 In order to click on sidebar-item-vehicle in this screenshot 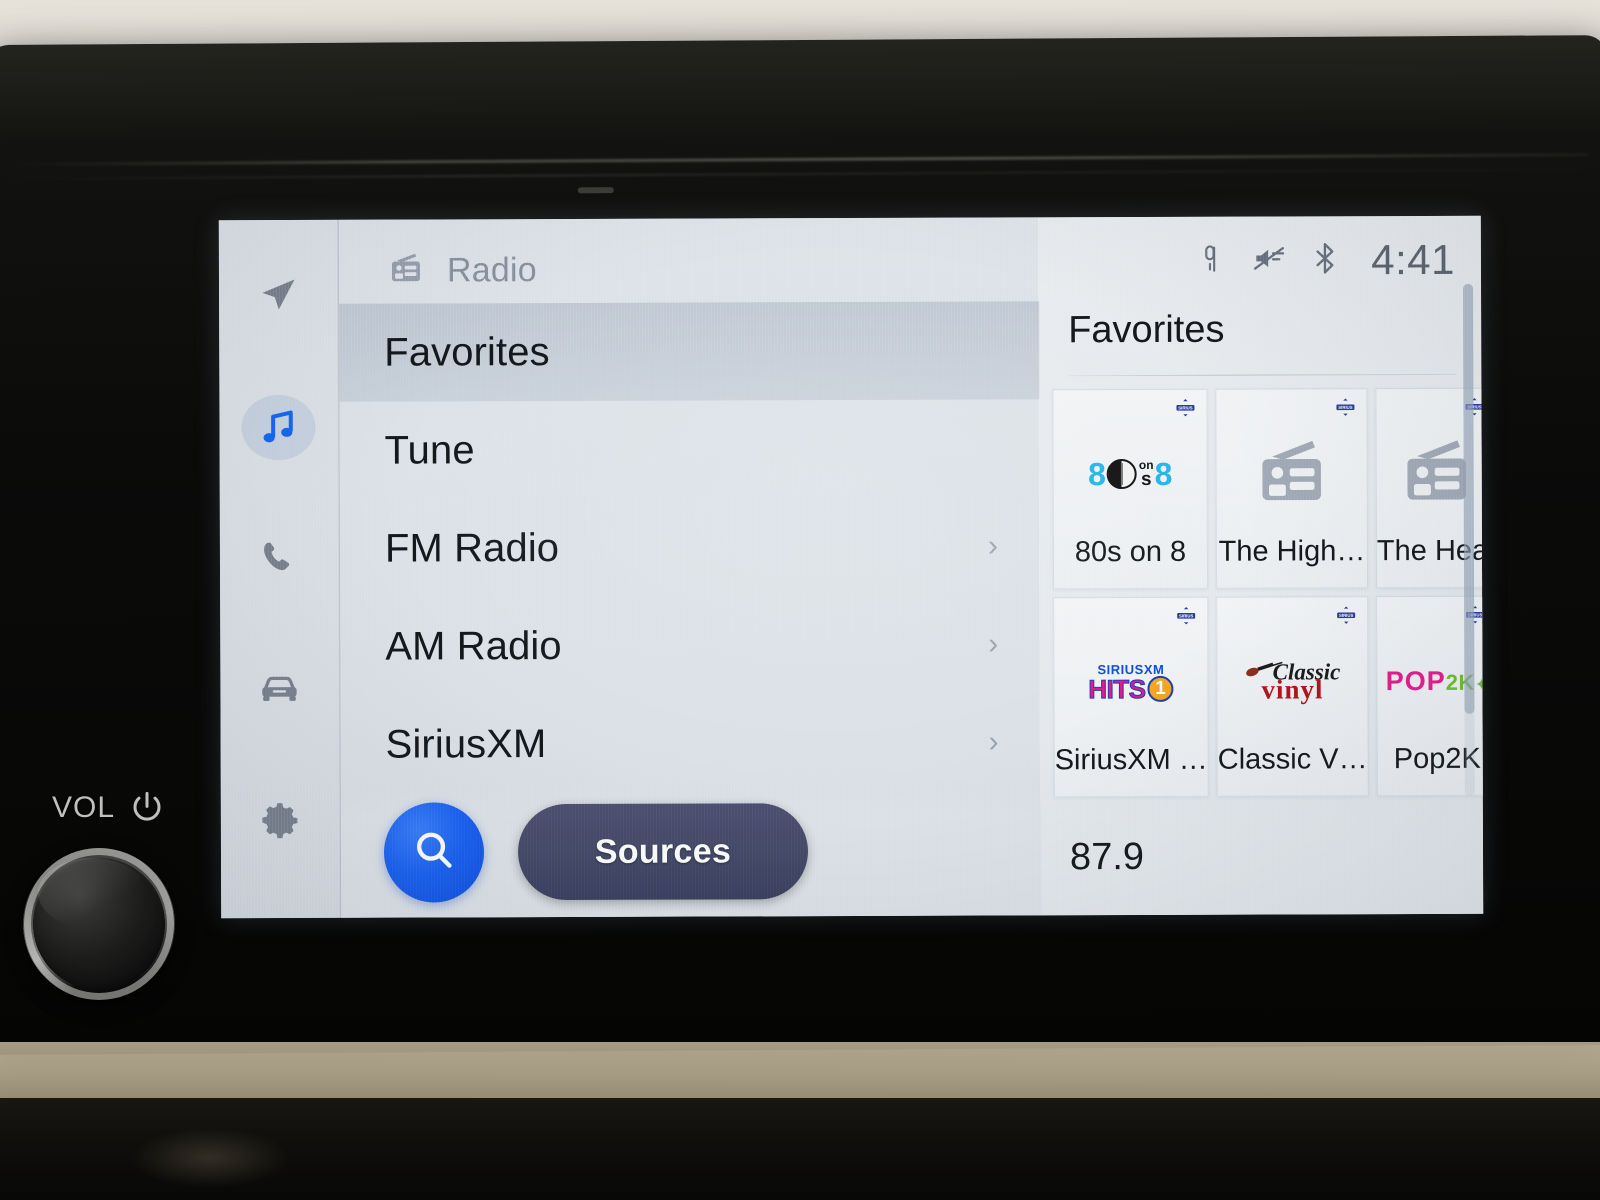, I will do `click(279, 688)`.